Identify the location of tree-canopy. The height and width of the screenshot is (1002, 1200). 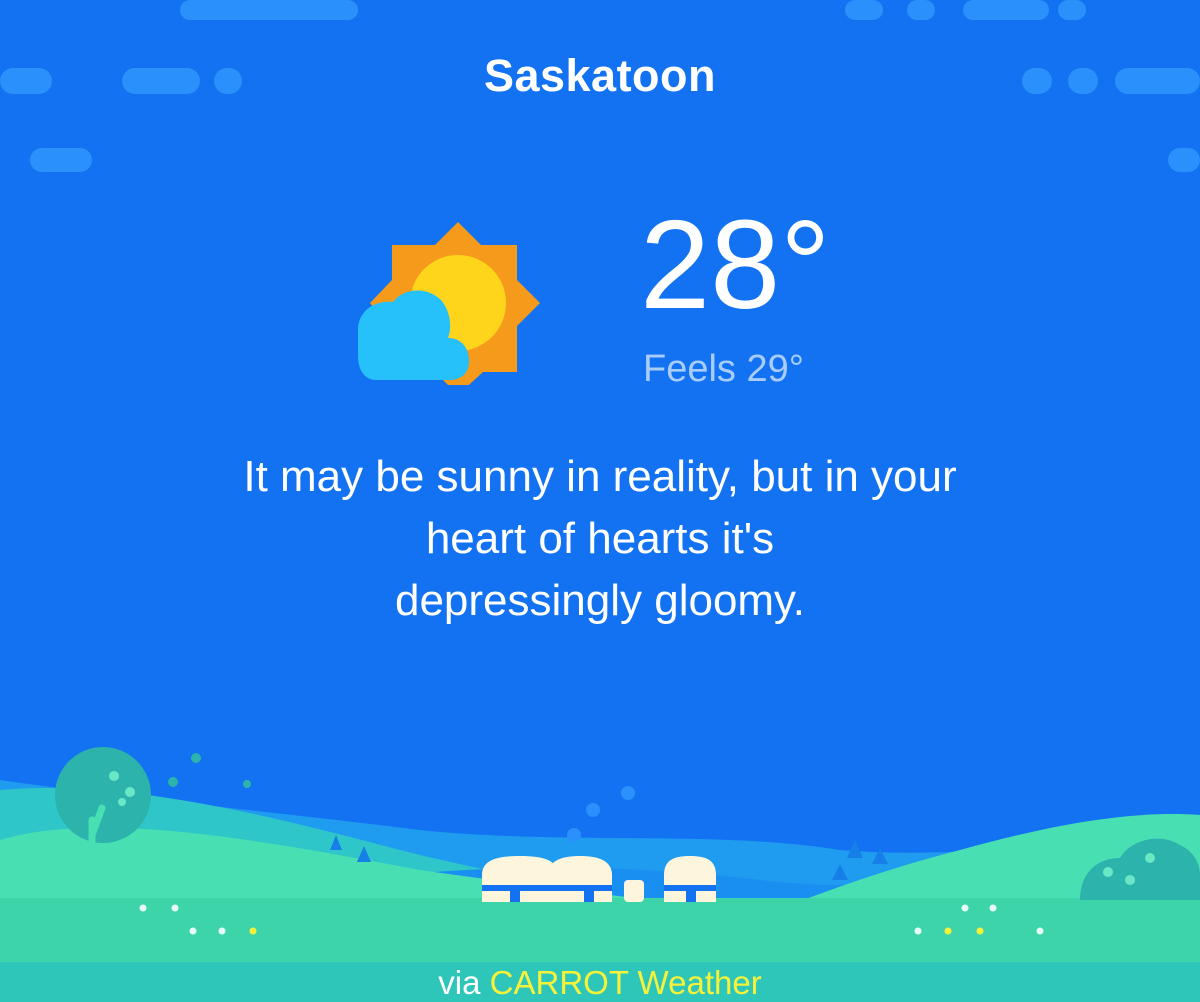
(103, 795).